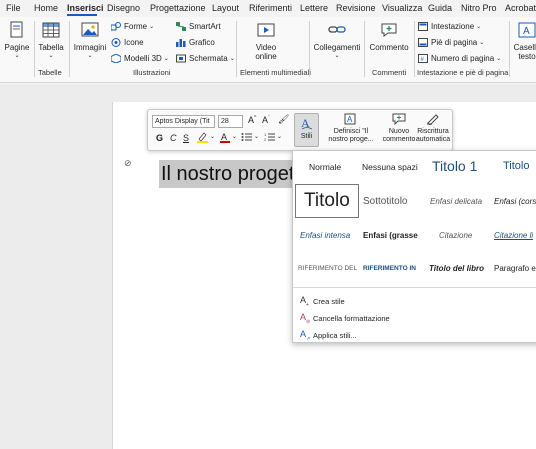  What do you see at coordinates (449, 26) in the screenshot?
I see `intestazione-button: Intestazione ⌄` at bounding box center [449, 26].